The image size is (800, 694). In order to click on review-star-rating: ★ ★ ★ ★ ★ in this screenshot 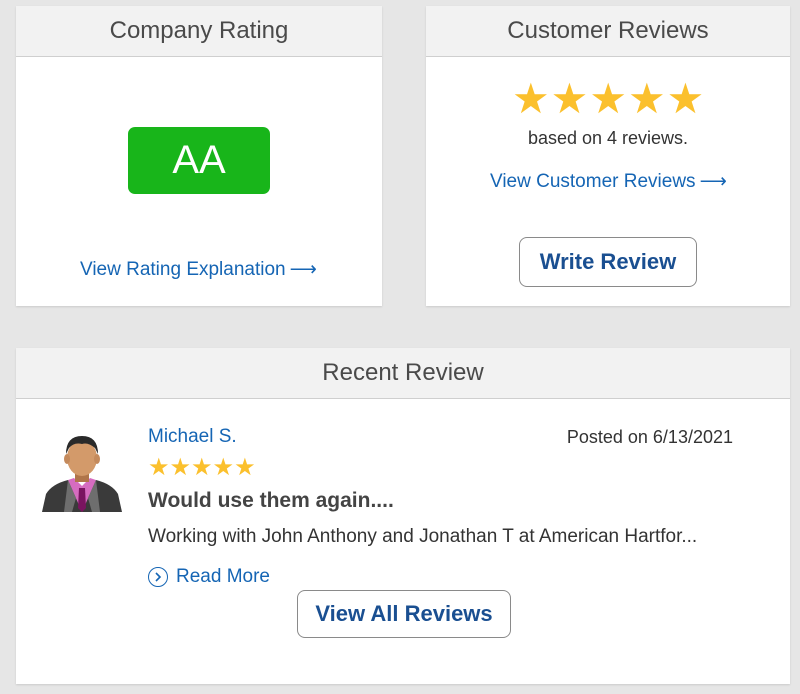, I will do `click(202, 468)`.